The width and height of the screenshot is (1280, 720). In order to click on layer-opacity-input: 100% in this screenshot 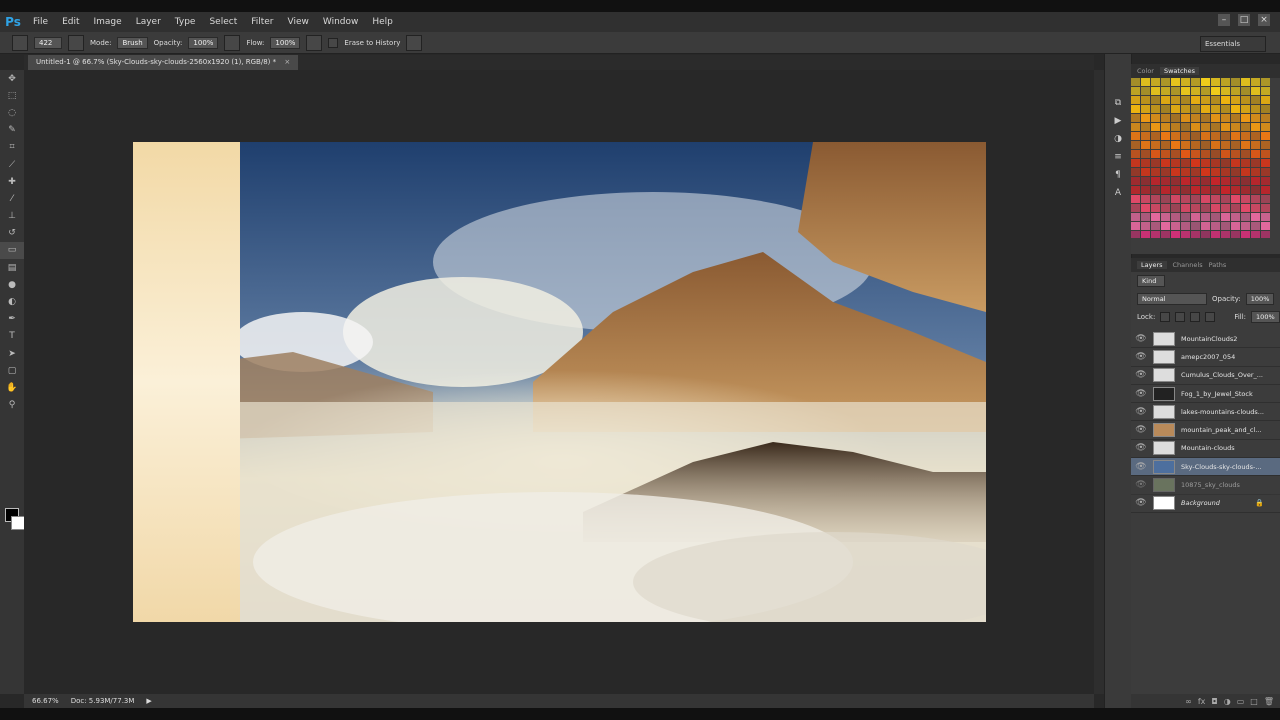, I will do `click(1260, 299)`.